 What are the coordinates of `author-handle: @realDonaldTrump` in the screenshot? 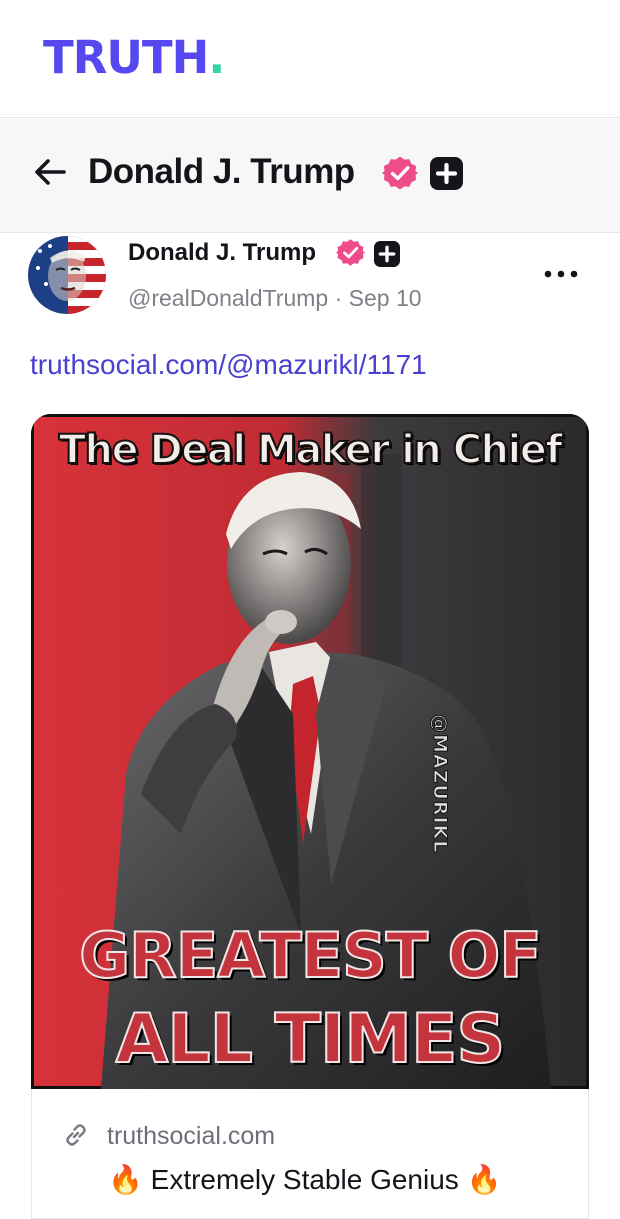 It's located at (228, 298).